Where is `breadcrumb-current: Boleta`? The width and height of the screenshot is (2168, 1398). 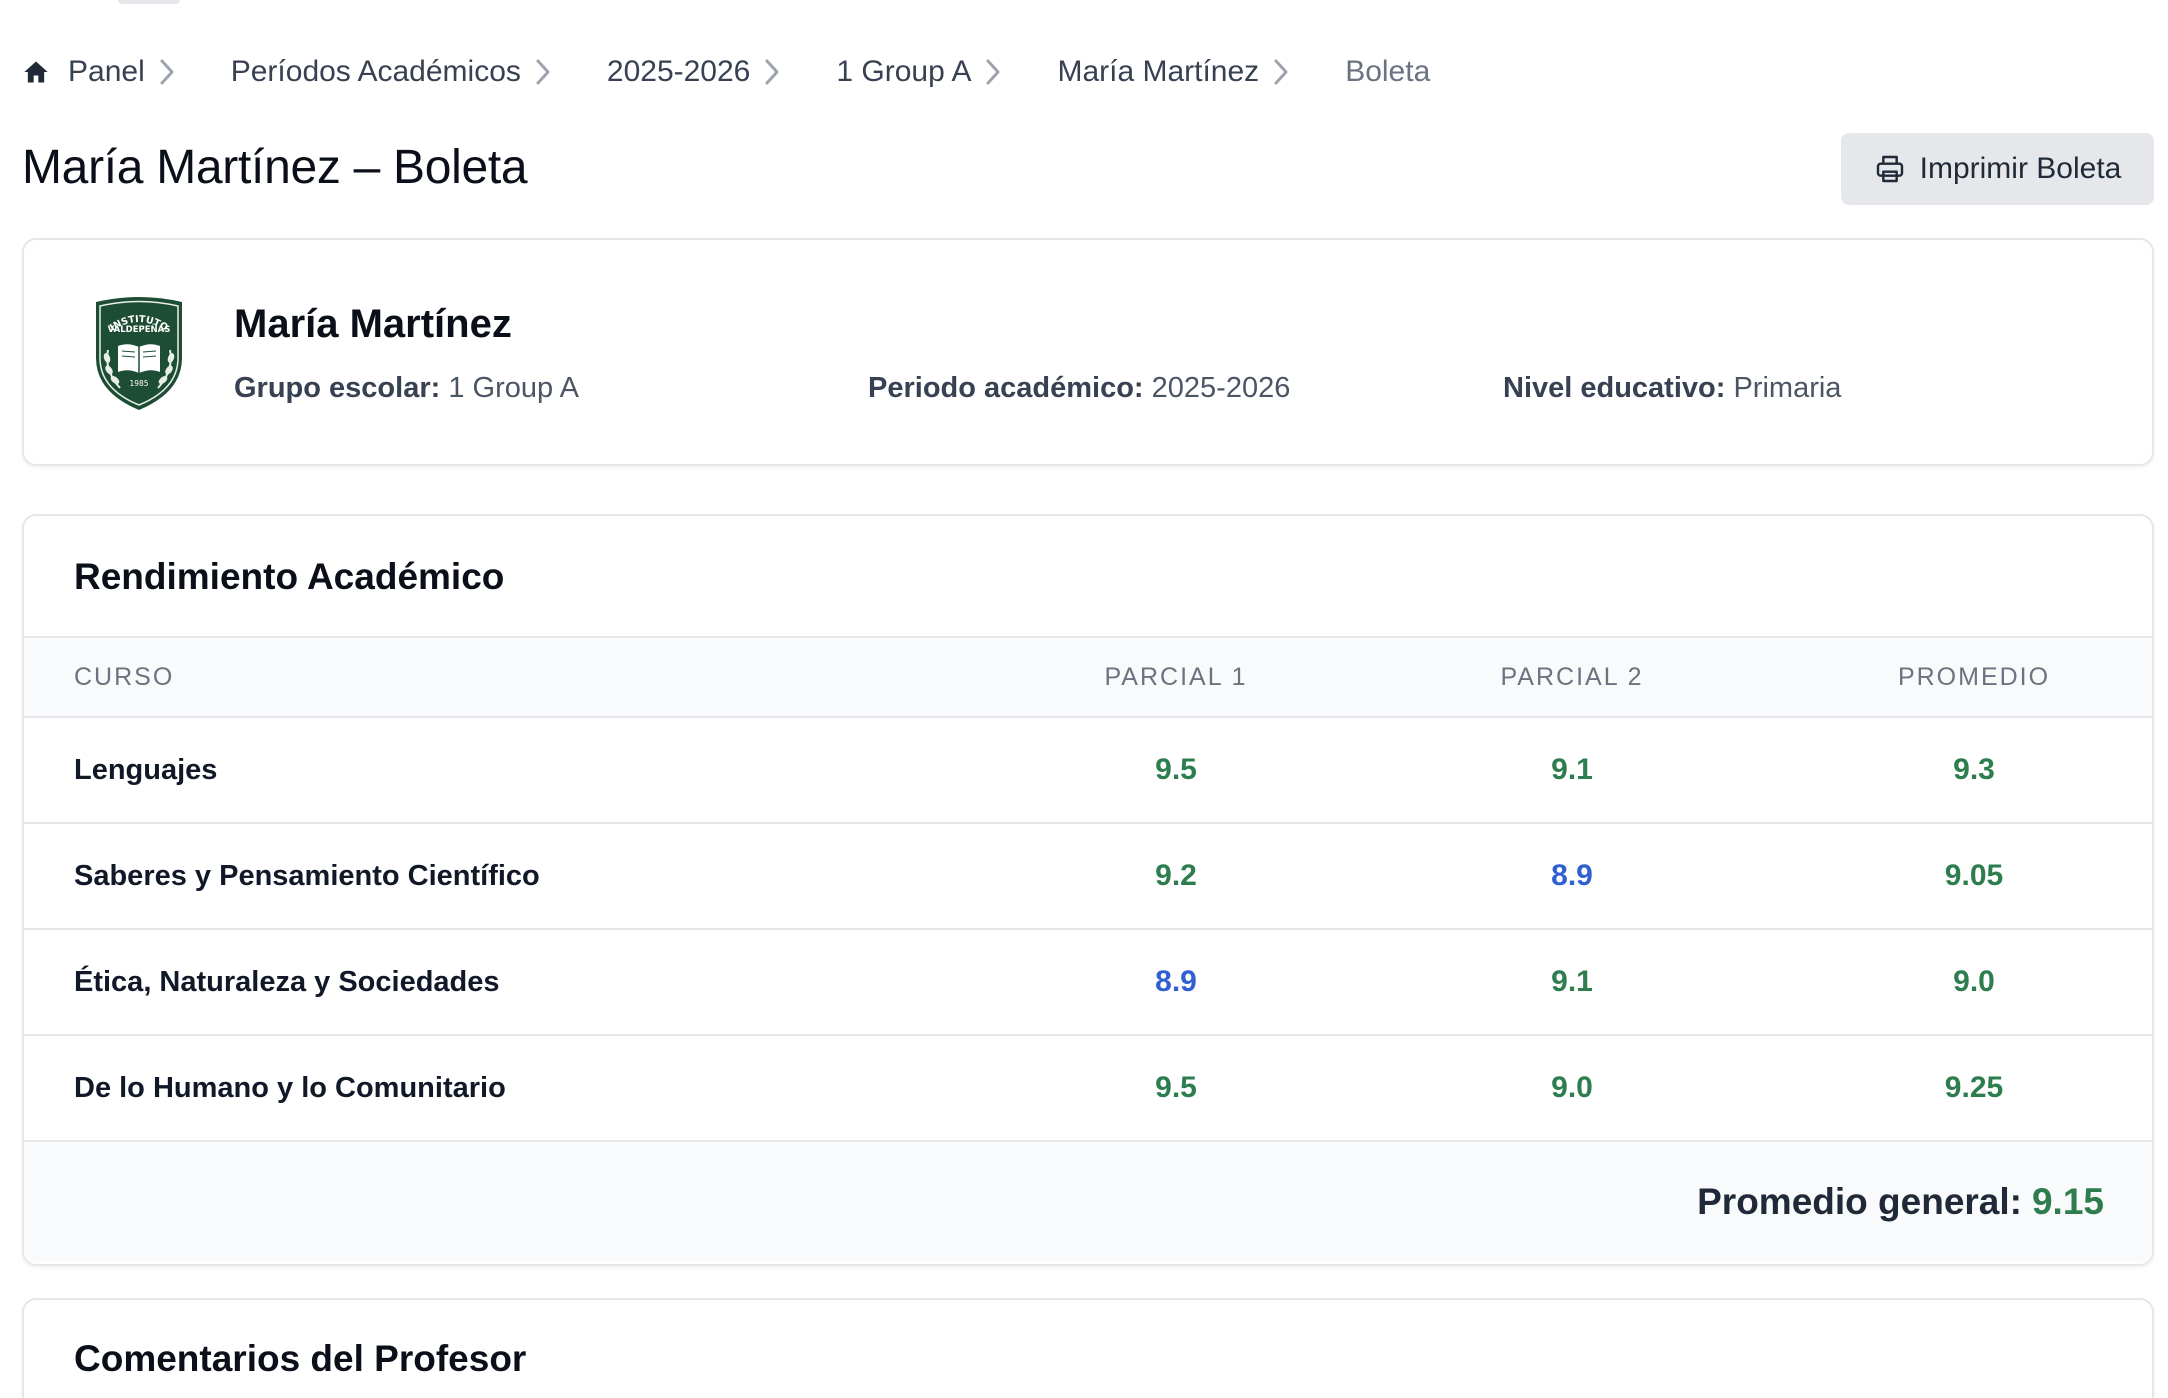
breadcrumb-current: Boleta is located at coordinates (1388, 71).